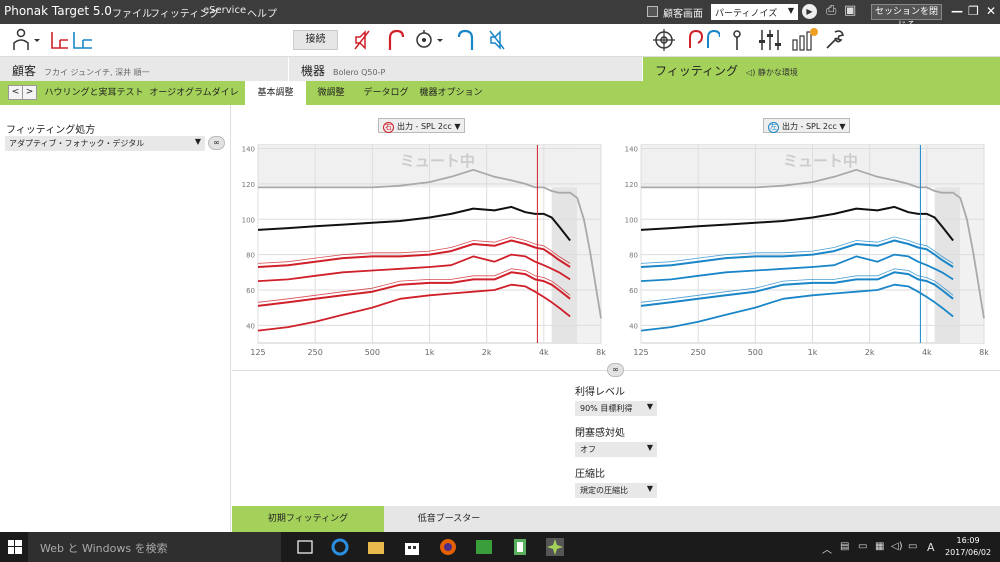 The height and width of the screenshot is (562, 1000). What do you see at coordinates (224, 10) in the screenshot?
I see `menu-eservice: eService` at bounding box center [224, 10].